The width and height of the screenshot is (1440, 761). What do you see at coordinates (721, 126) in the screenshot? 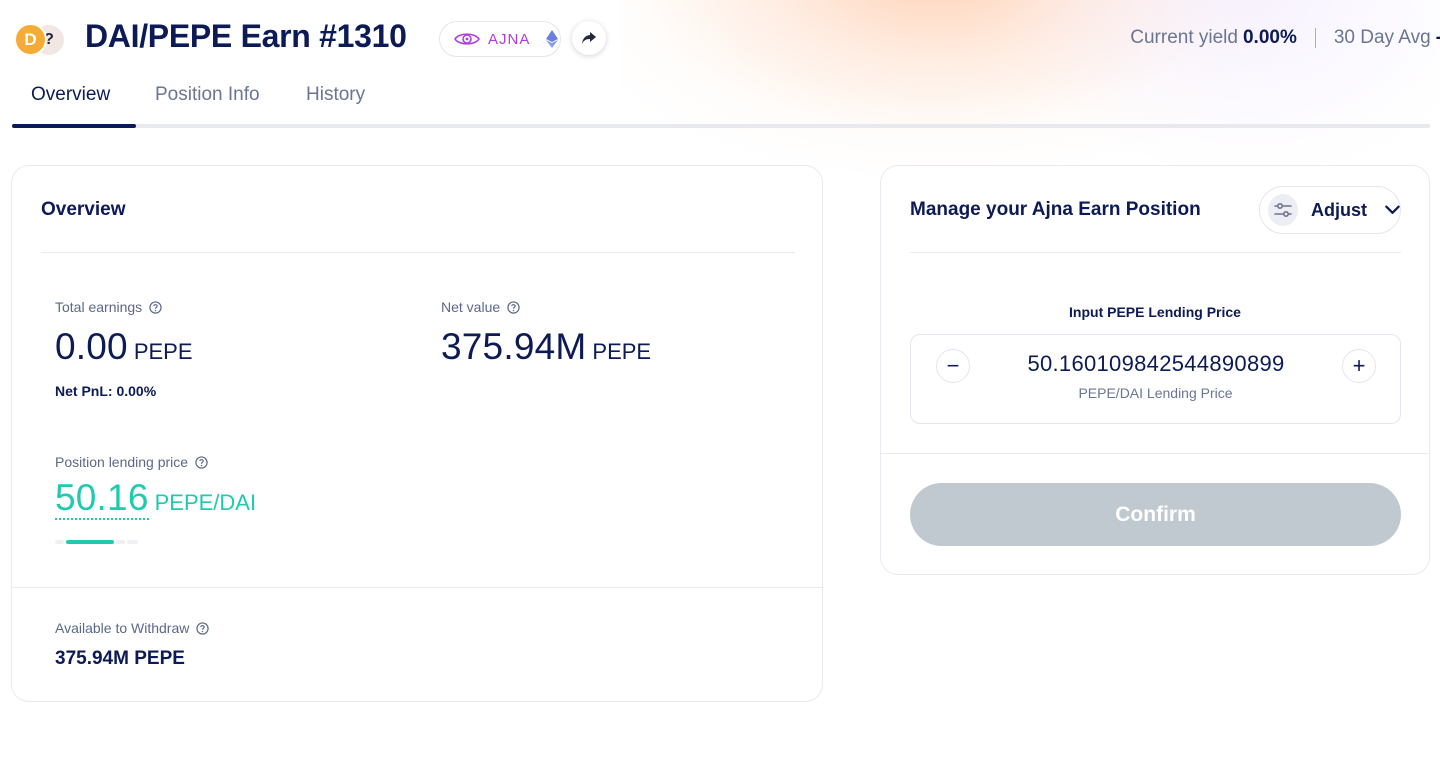
I see `tab-baseline` at bounding box center [721, 126].